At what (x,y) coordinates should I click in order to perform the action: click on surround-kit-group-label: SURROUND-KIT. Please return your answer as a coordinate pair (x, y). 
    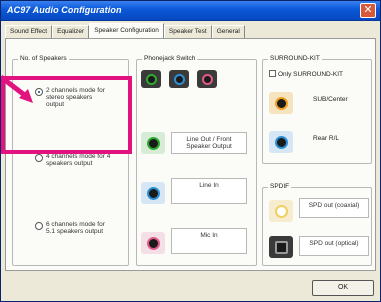
    Looking at the image, I should click on (295, 58).